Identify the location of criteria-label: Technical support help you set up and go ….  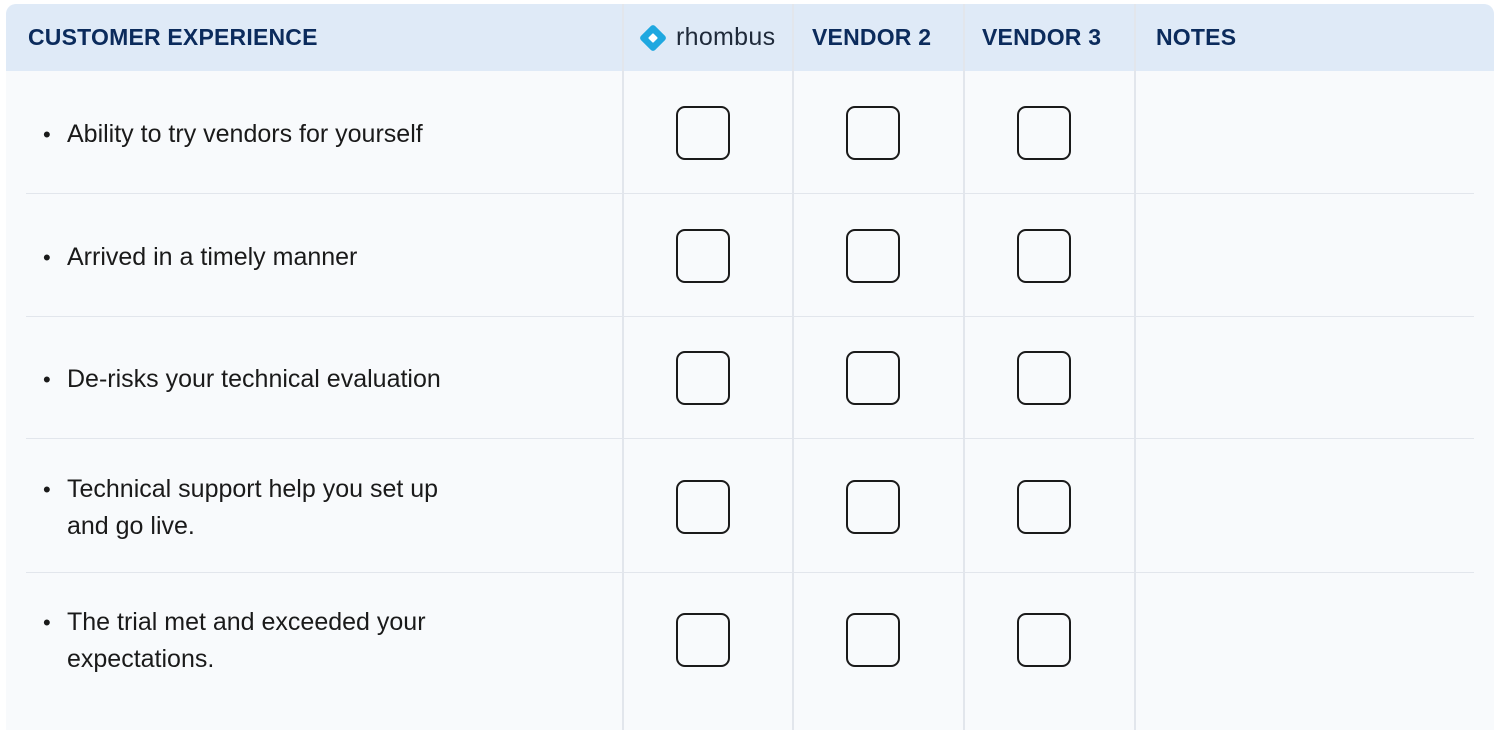
(252, 508).